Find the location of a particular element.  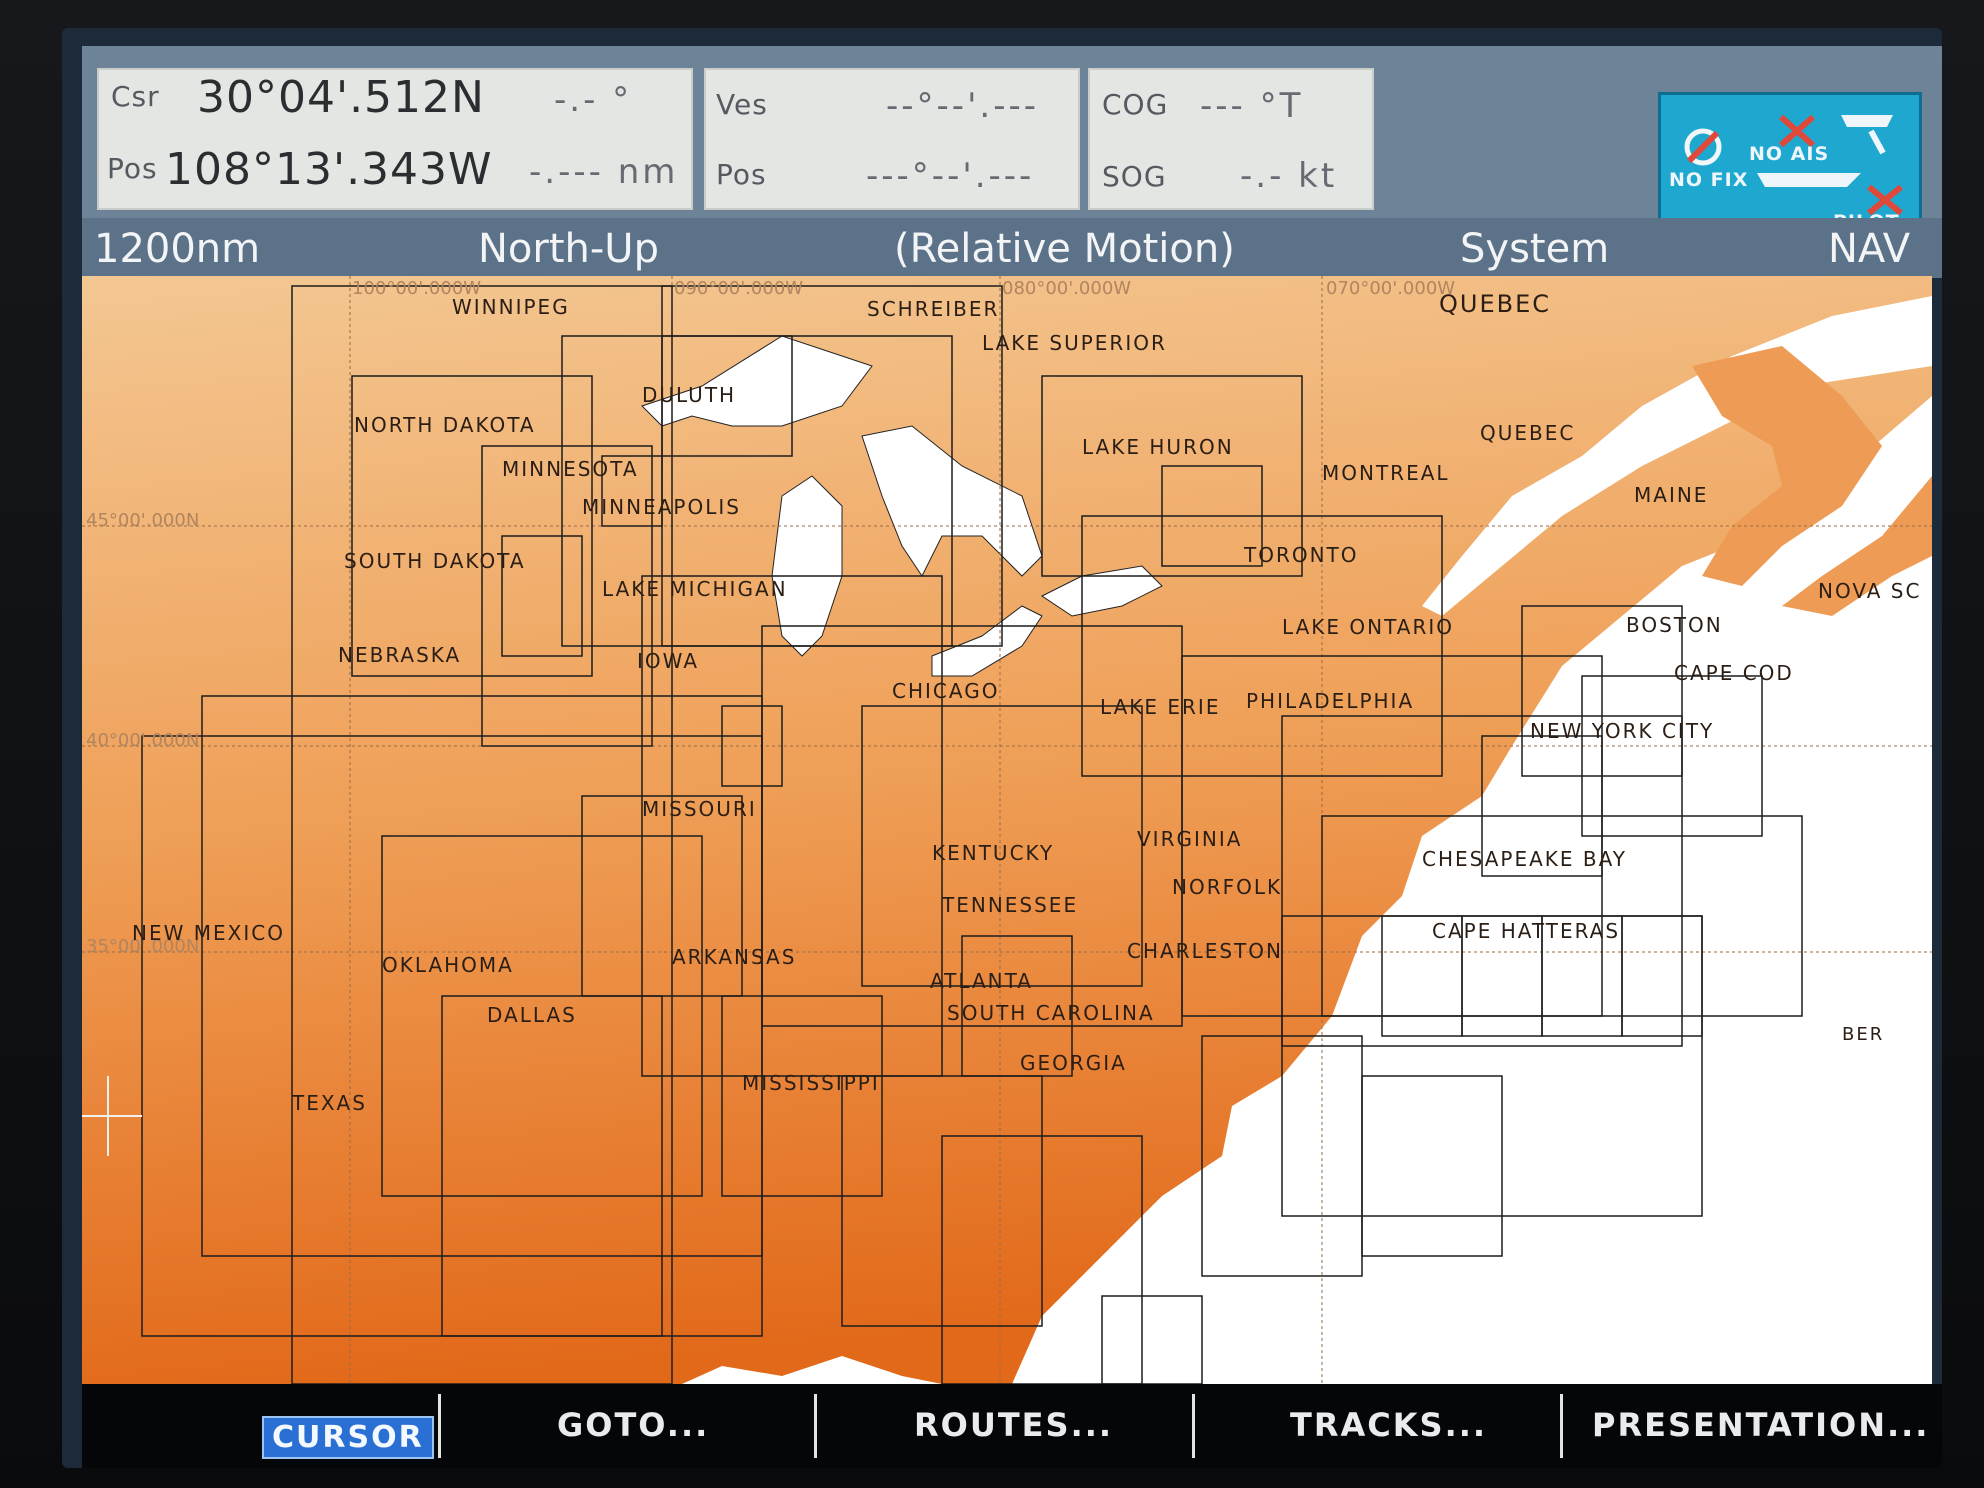

place-label: TEXAS is located at coordinates (329, 1103).